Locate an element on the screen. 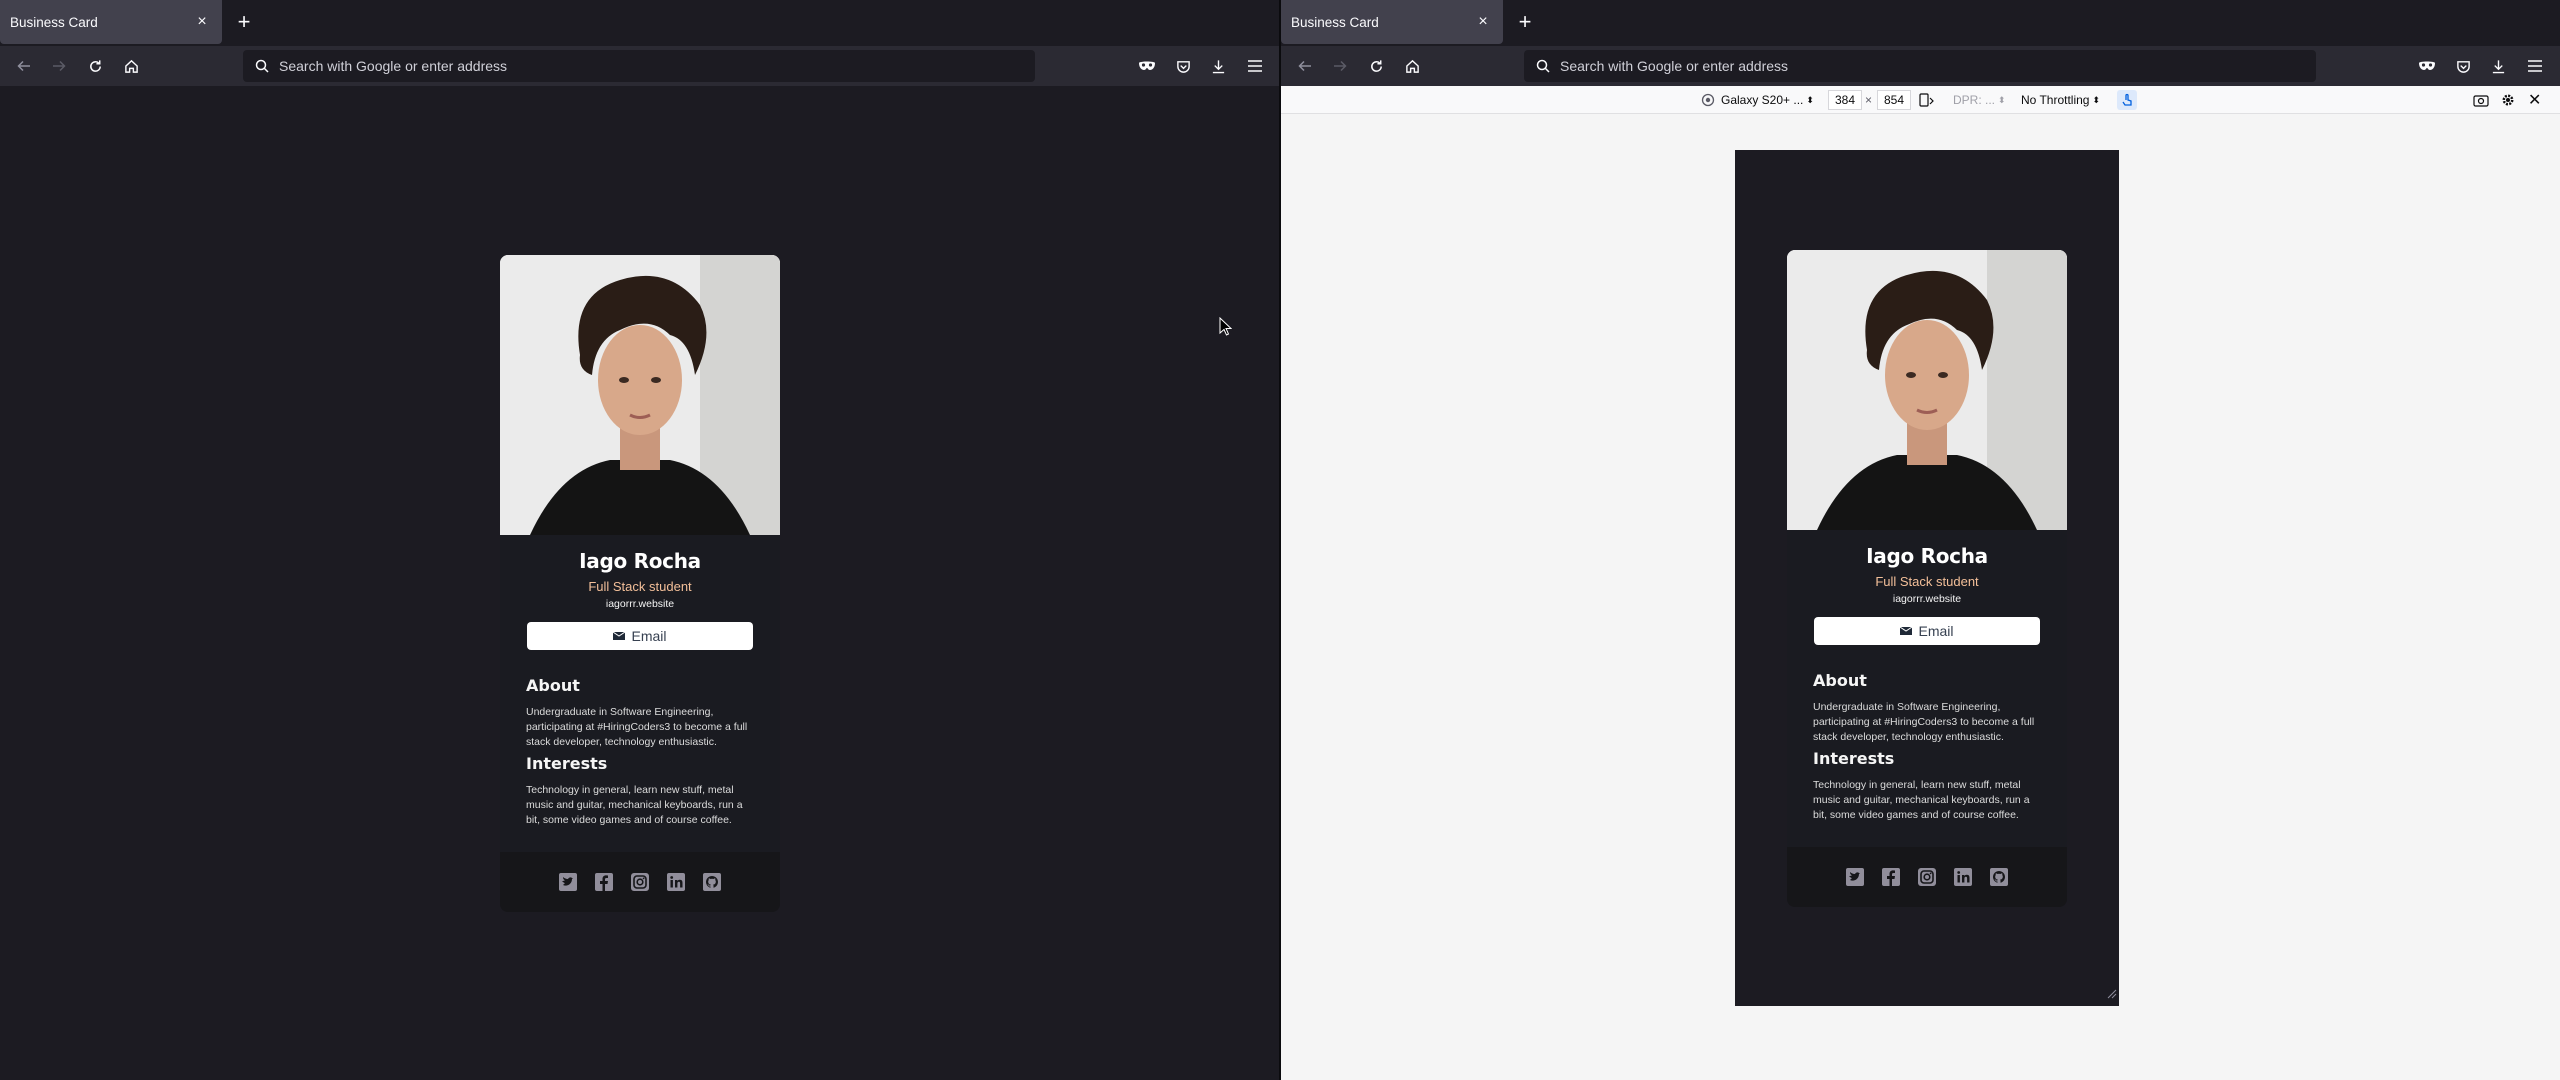 The image size is (2560, 1080). touch-simulation-icon is located at coordinates (2127, 100).